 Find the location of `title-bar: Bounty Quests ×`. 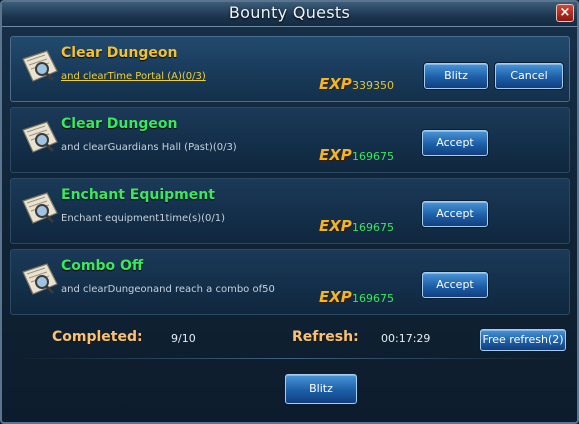

title-bar: Bounty Quests × is located at coordinates (289, 14).